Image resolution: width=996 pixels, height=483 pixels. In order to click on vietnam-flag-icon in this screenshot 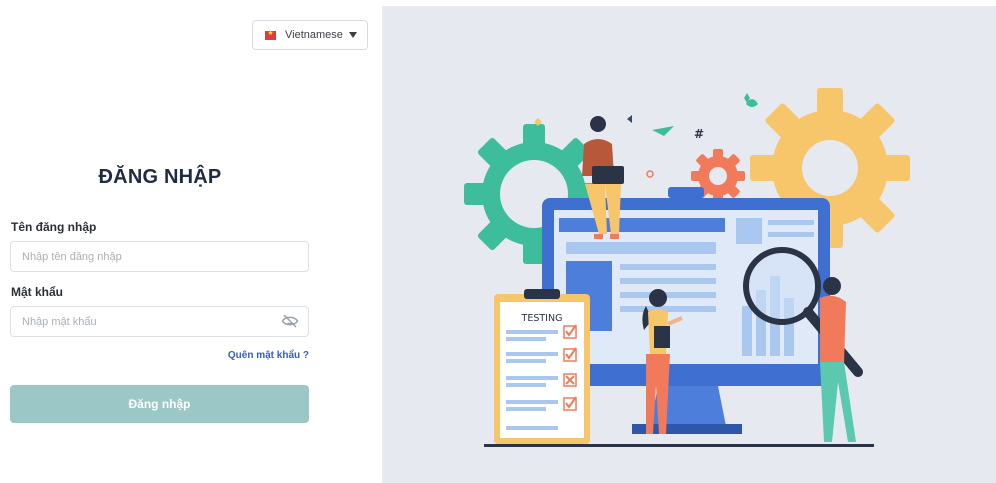, I will do `click(270, 34)`.